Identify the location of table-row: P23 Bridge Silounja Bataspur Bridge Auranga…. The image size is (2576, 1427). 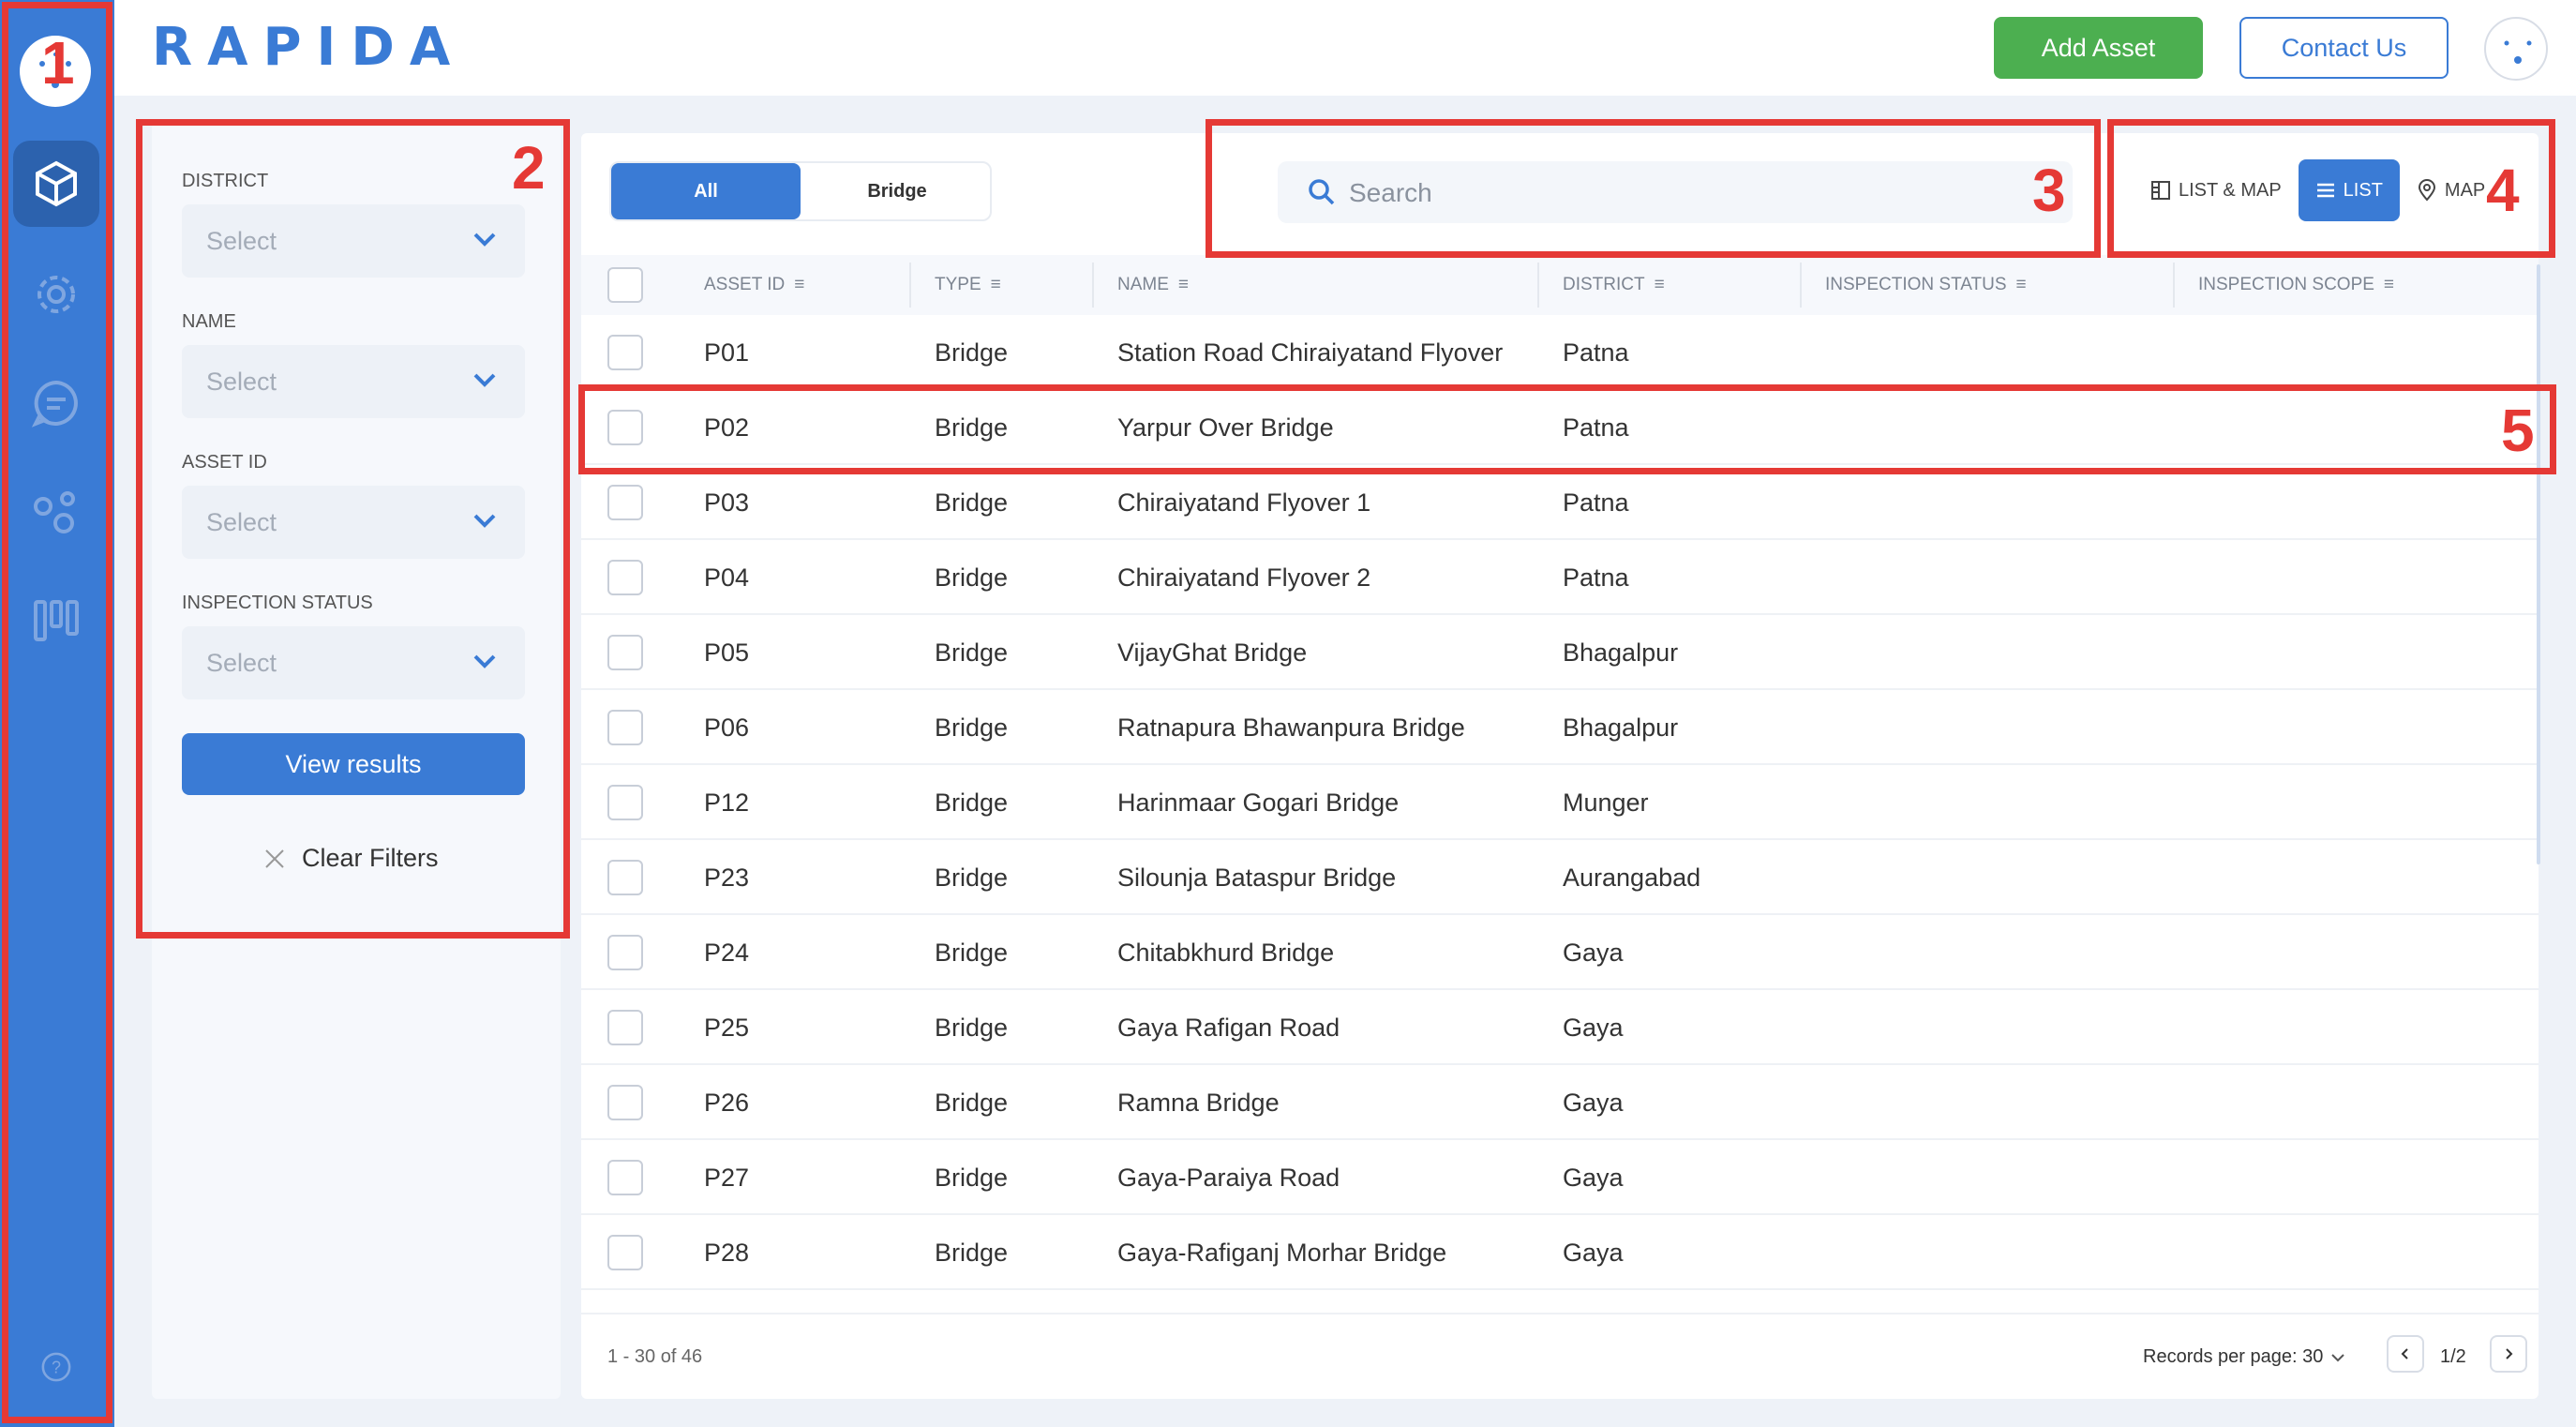
(1560, 877).